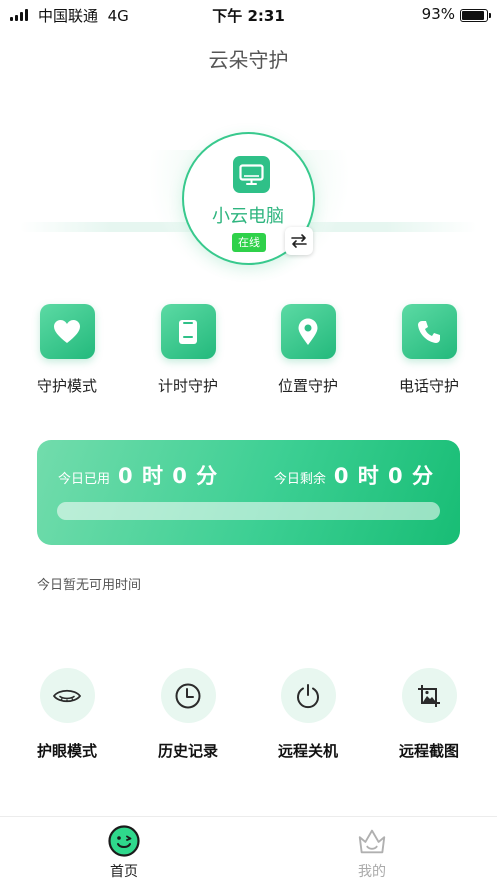 Image resolution: width=497 pixels, height=883 pixels. What do you see at coordinates (383, 476) in the screenshot?
I see `remaining-value: 0 时 0 分` at bounding box center [383, 476].